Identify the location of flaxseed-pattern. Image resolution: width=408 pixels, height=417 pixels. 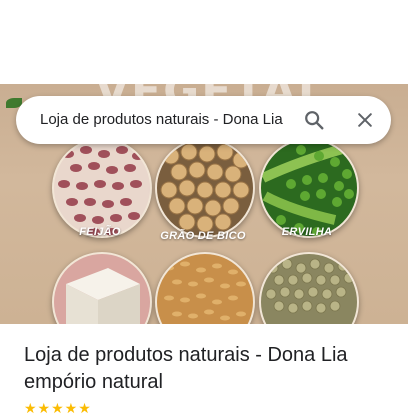
(205, 291).